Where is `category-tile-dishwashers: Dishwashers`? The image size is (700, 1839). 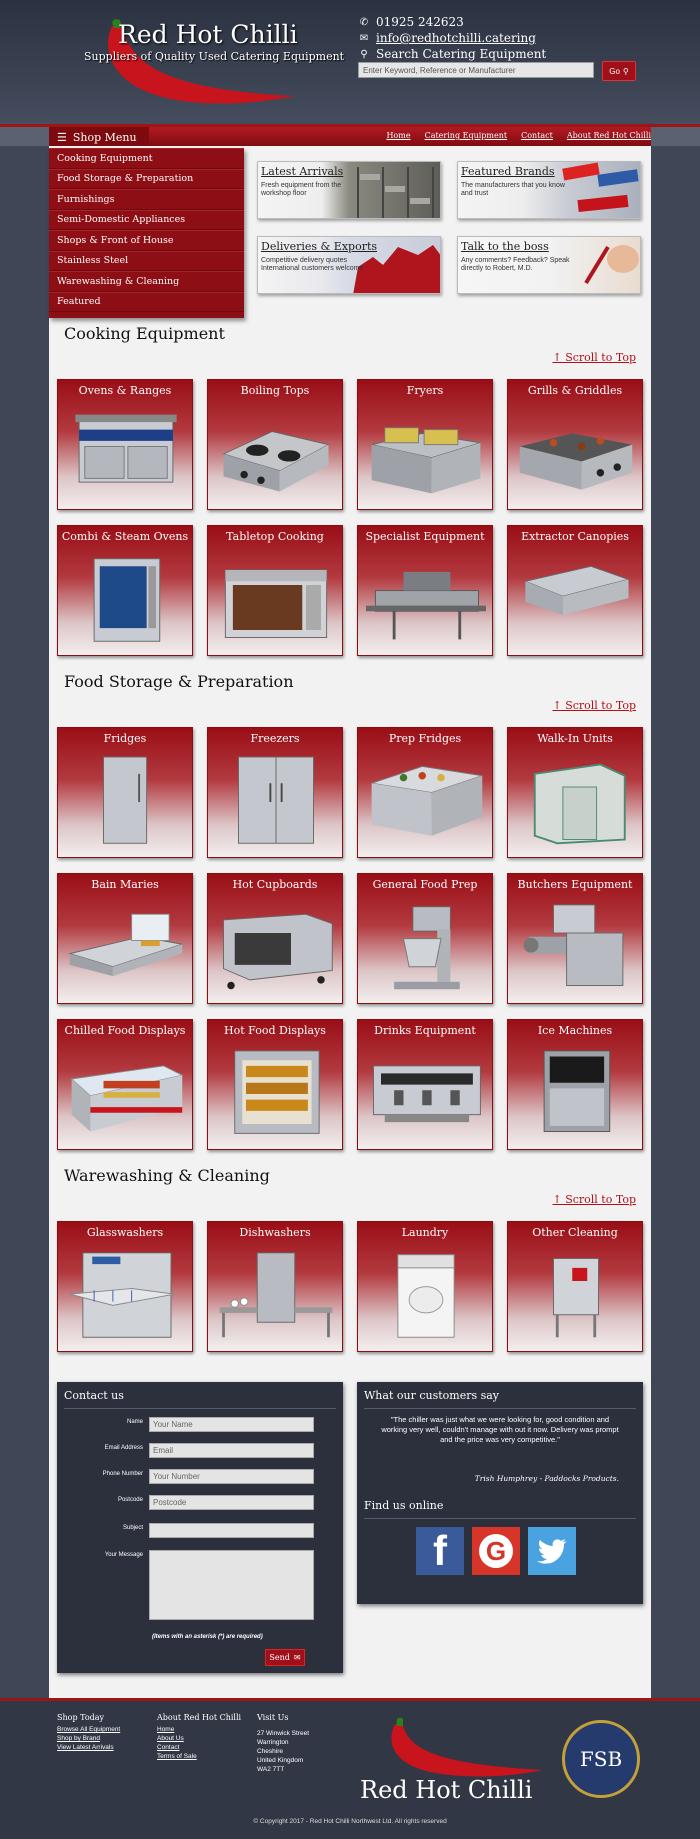
category-tile-dishwashers: Dishwashers is located at coordinates (275, 1286).